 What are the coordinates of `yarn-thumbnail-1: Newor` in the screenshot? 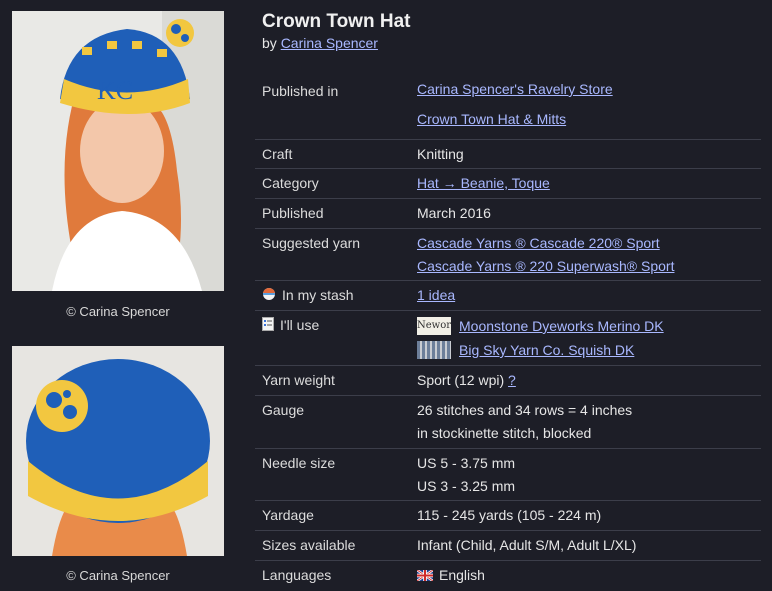 It's located at (434, 326).